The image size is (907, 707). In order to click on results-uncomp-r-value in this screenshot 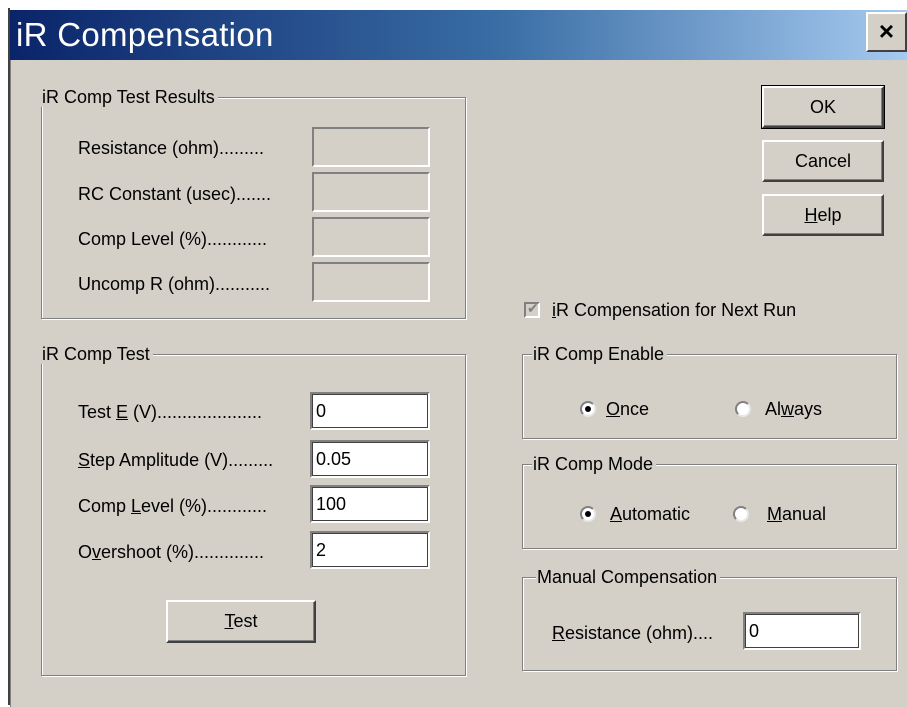, I will do `click(371, 282)`.